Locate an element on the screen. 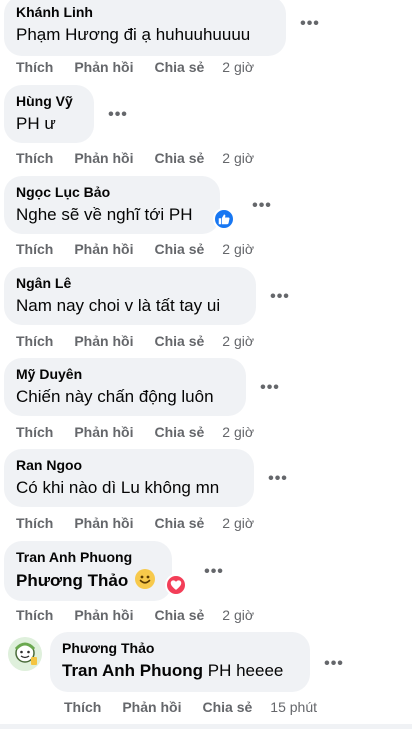 Image resolution: width=412 pixels, height=729 pixels. comment-author: Mỹ Duyên is located at coordinates (125, 374).